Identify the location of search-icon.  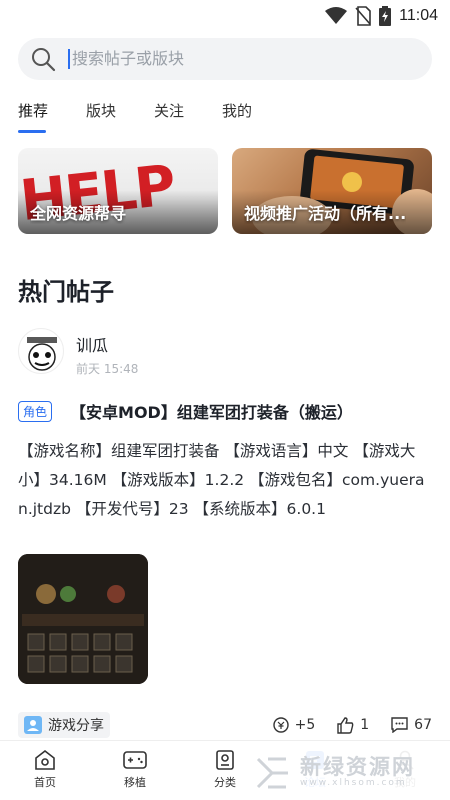
(44, 60).